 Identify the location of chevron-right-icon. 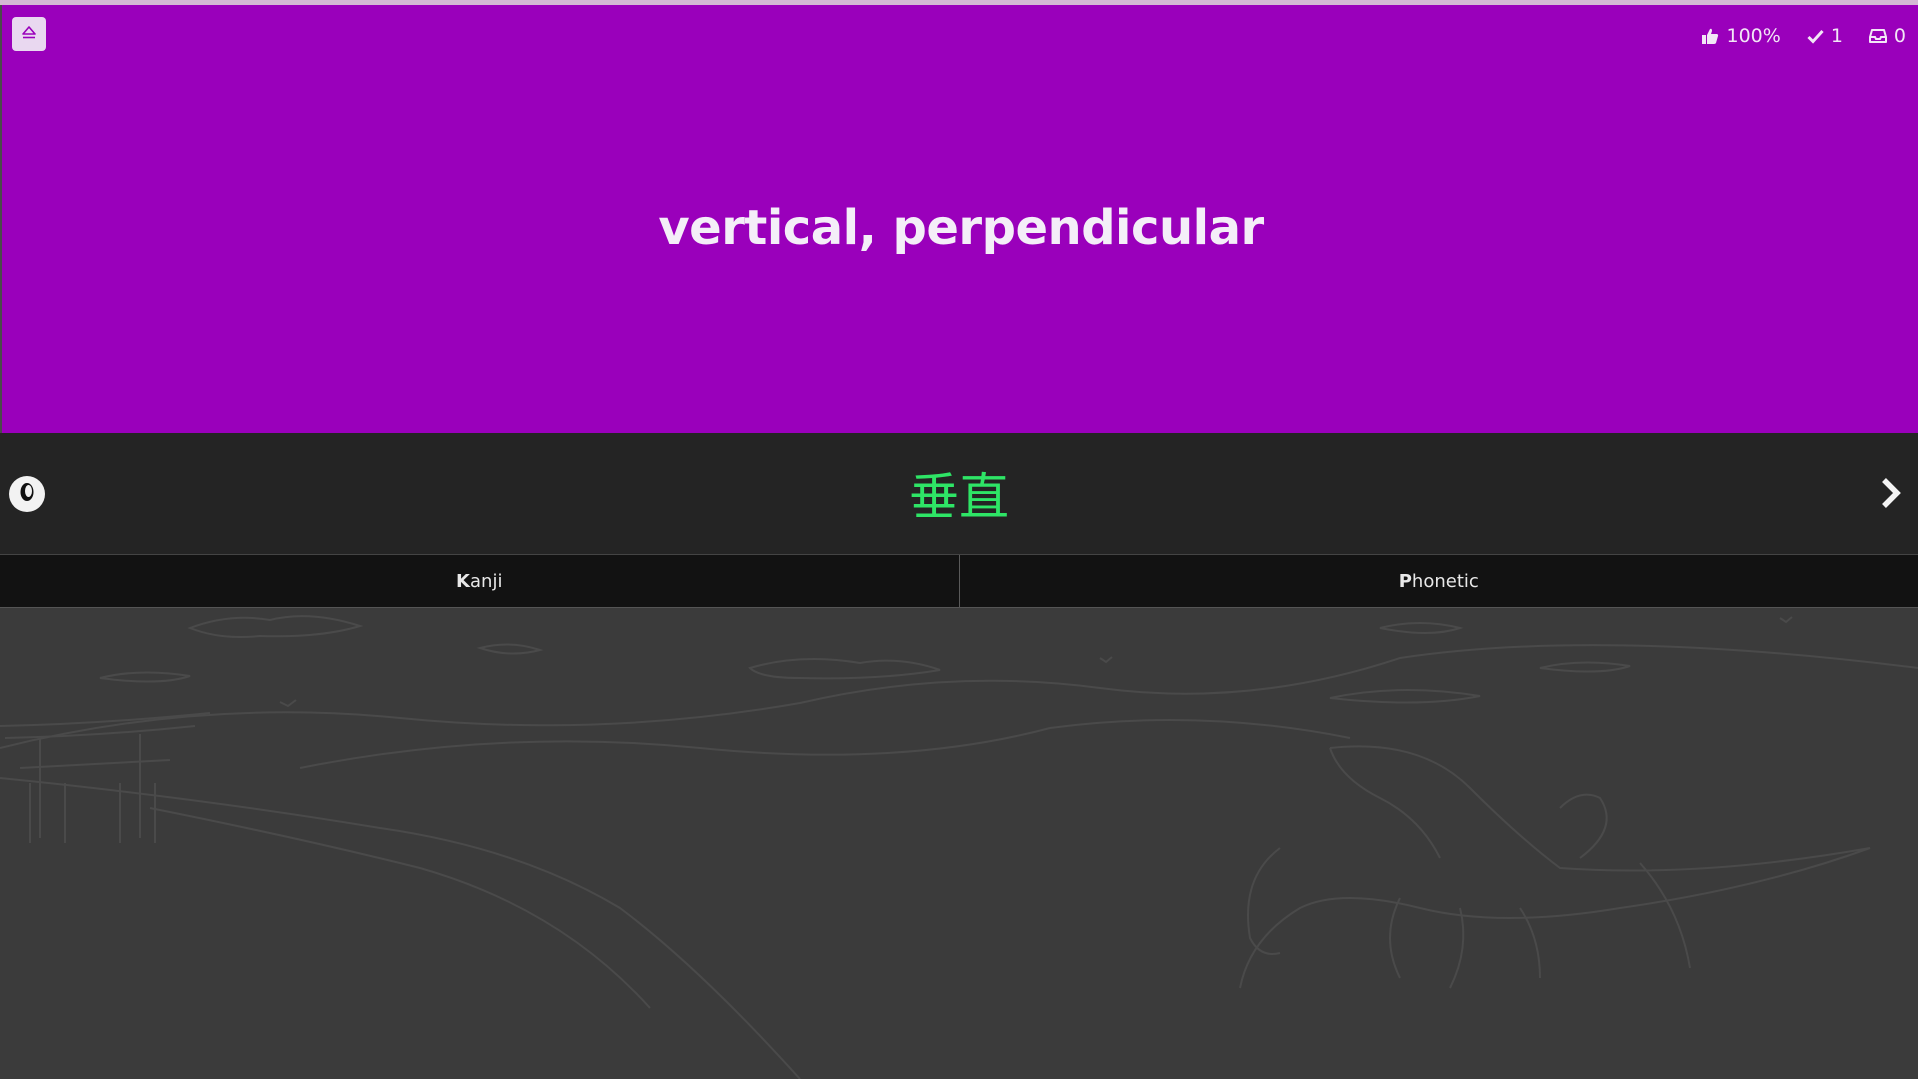
(1891, 495).